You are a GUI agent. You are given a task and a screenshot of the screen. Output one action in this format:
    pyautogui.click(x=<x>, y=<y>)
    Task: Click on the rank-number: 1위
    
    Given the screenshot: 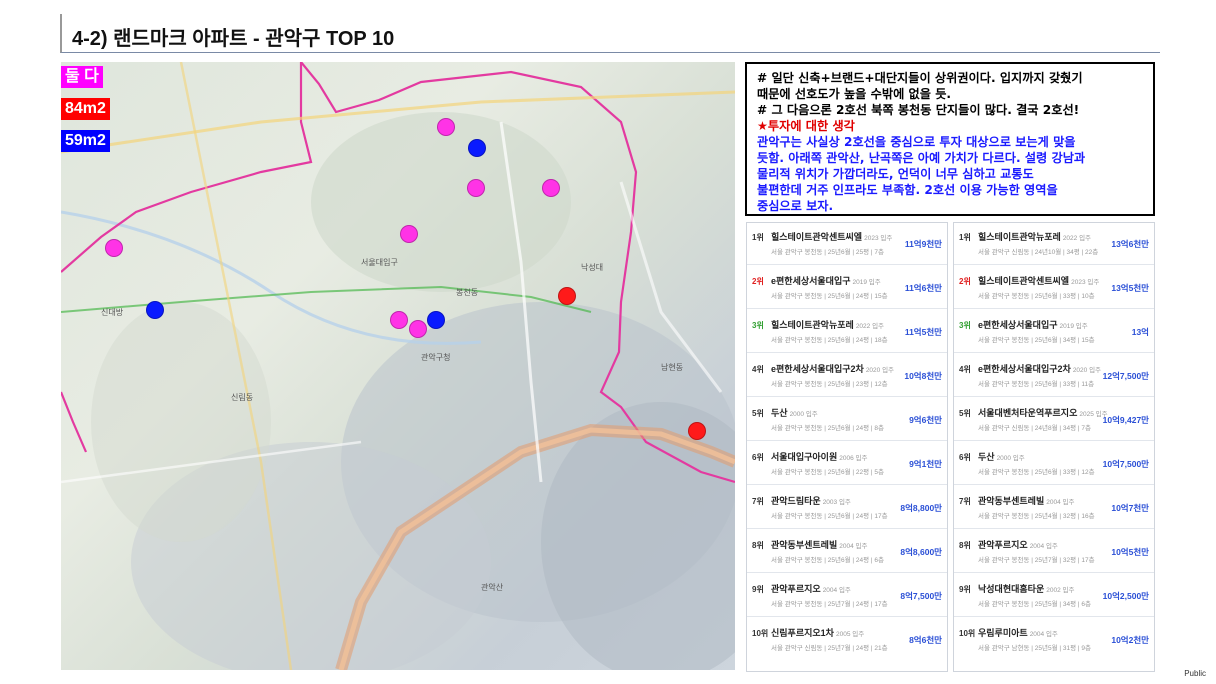 What is the action you would take?
    pyautogui.click(x=758, y=237)
    